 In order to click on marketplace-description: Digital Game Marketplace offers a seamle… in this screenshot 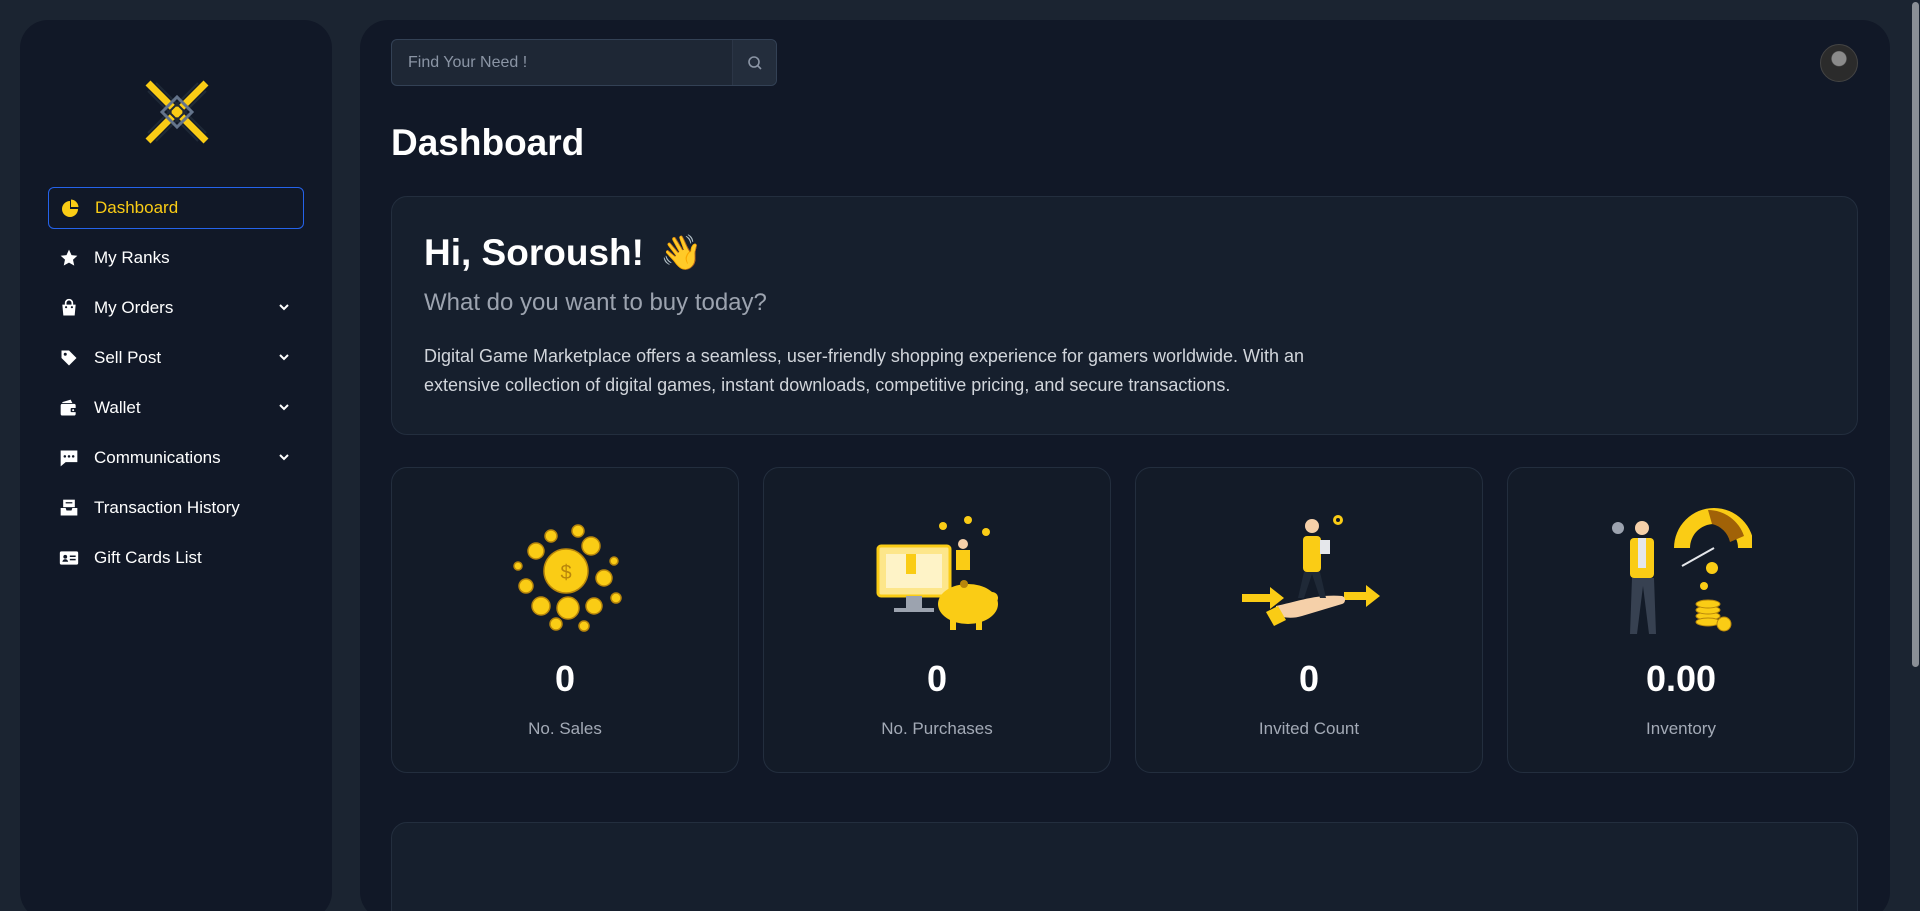, I will do `click(864, 370)`.